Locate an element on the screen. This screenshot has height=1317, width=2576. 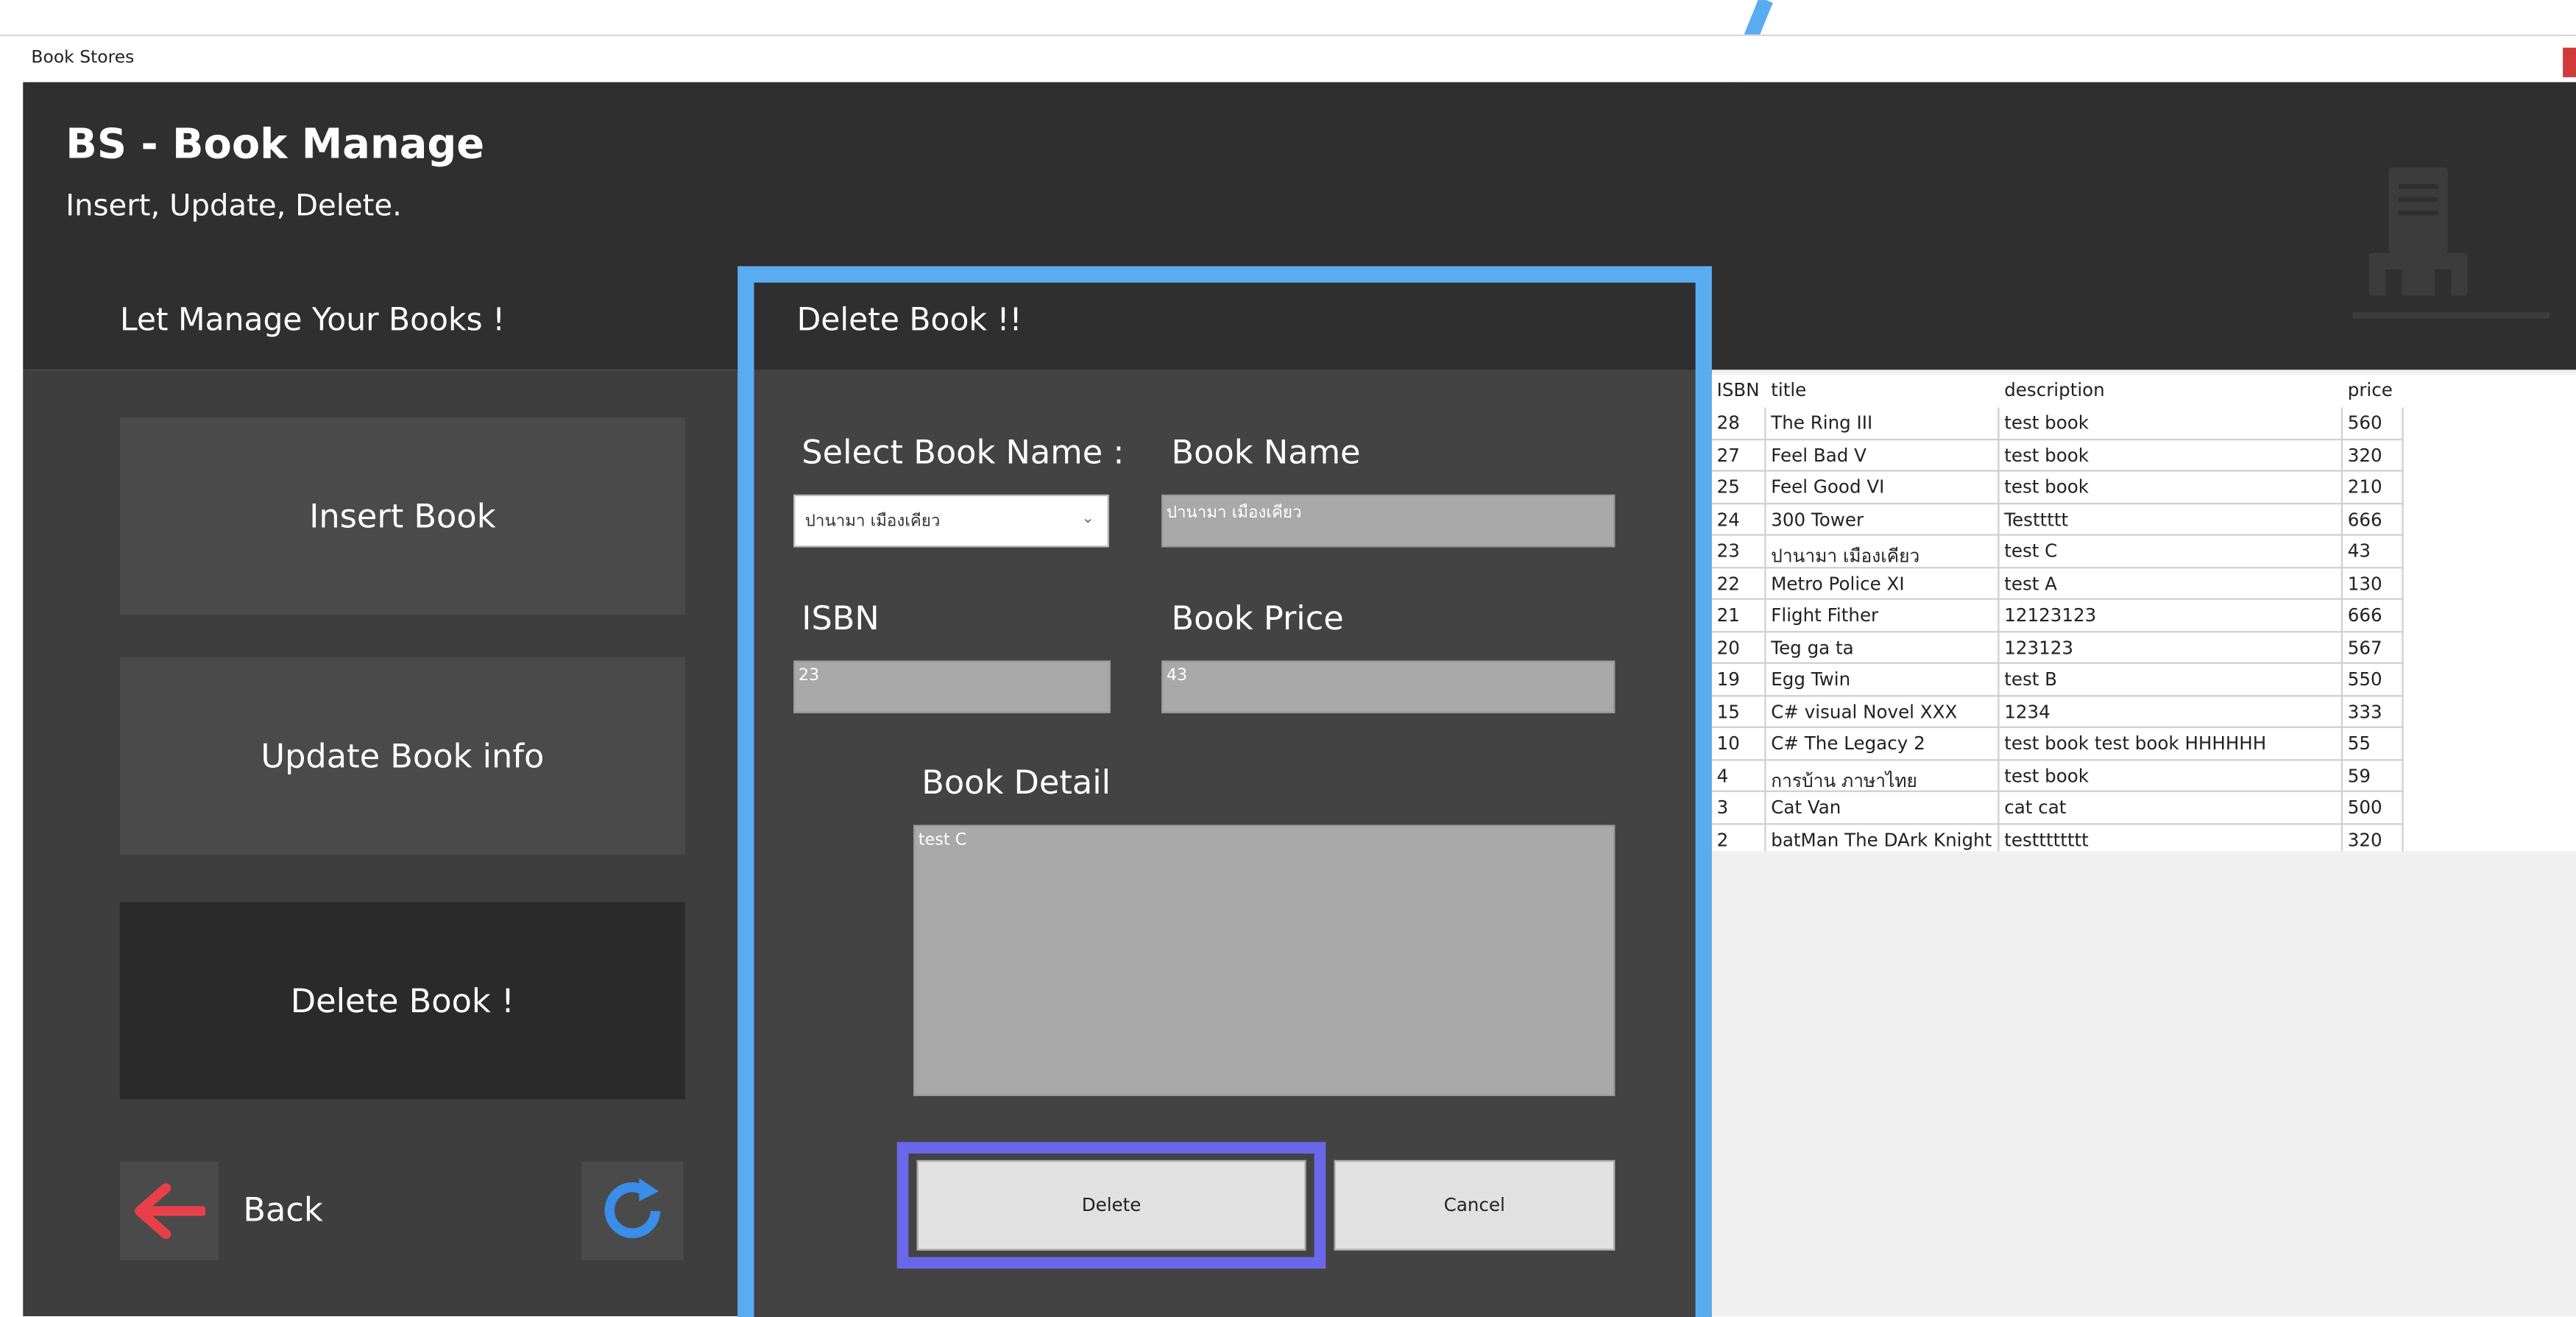
book-detail-textarea: test C is located at coordinates (1264, 961).